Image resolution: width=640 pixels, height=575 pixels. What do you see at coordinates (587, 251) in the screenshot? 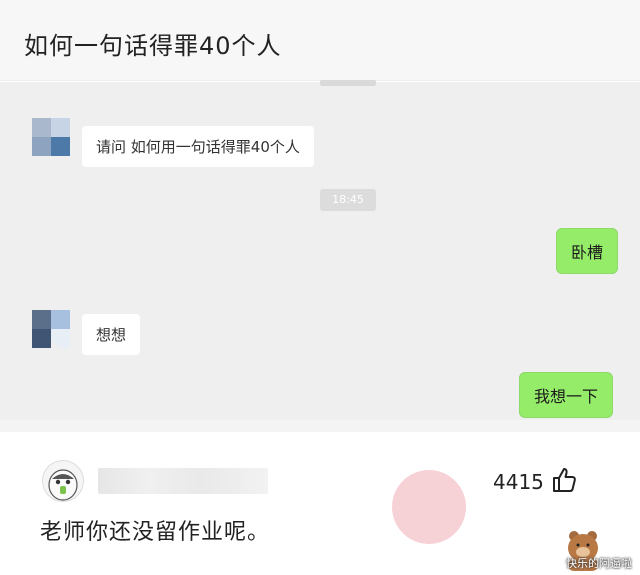
I see `chat-message-right: 卧槽` at bounding box center [587, 251].